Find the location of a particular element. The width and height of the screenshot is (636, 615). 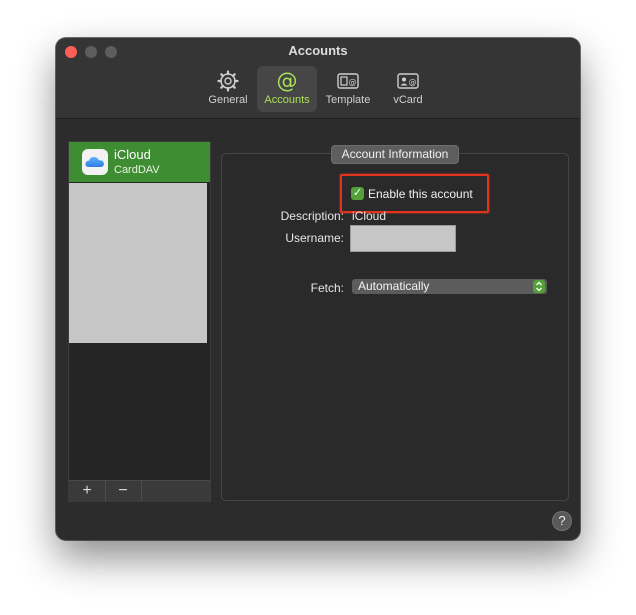

fetch-label: Fetch: is located at coordinates (327, 288).